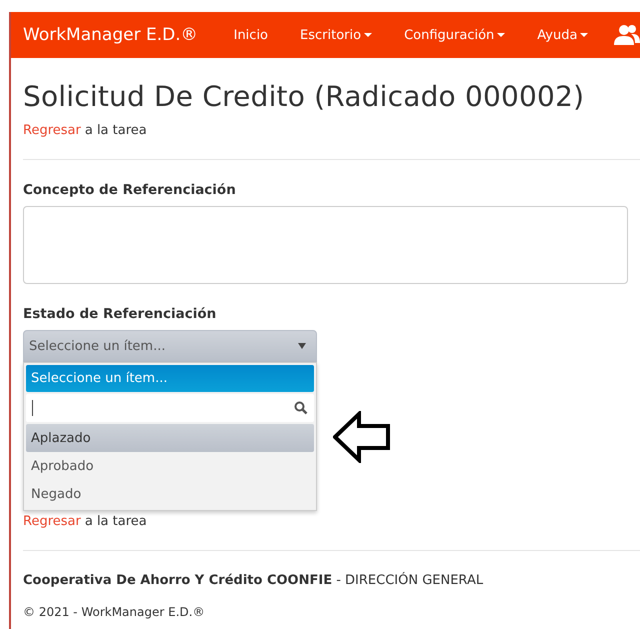 Image resolution: width=640 pixels, height=629 pixels. I want to click on footer-organization: Cooperativa De Ahorro Y Crédito COONFIE - DIRECCIÓN GENERAL, so click(253, 580).